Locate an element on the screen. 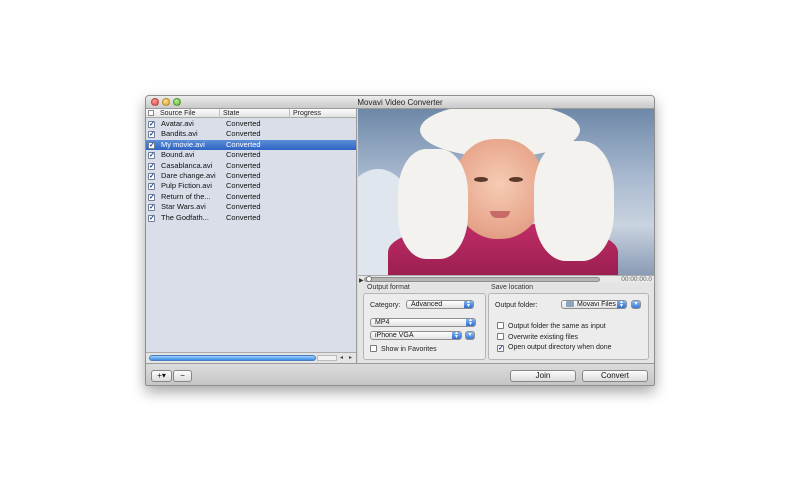 The height and width of the screenshot is (500, 800). seek-knob is located at coordinates (369, 279).